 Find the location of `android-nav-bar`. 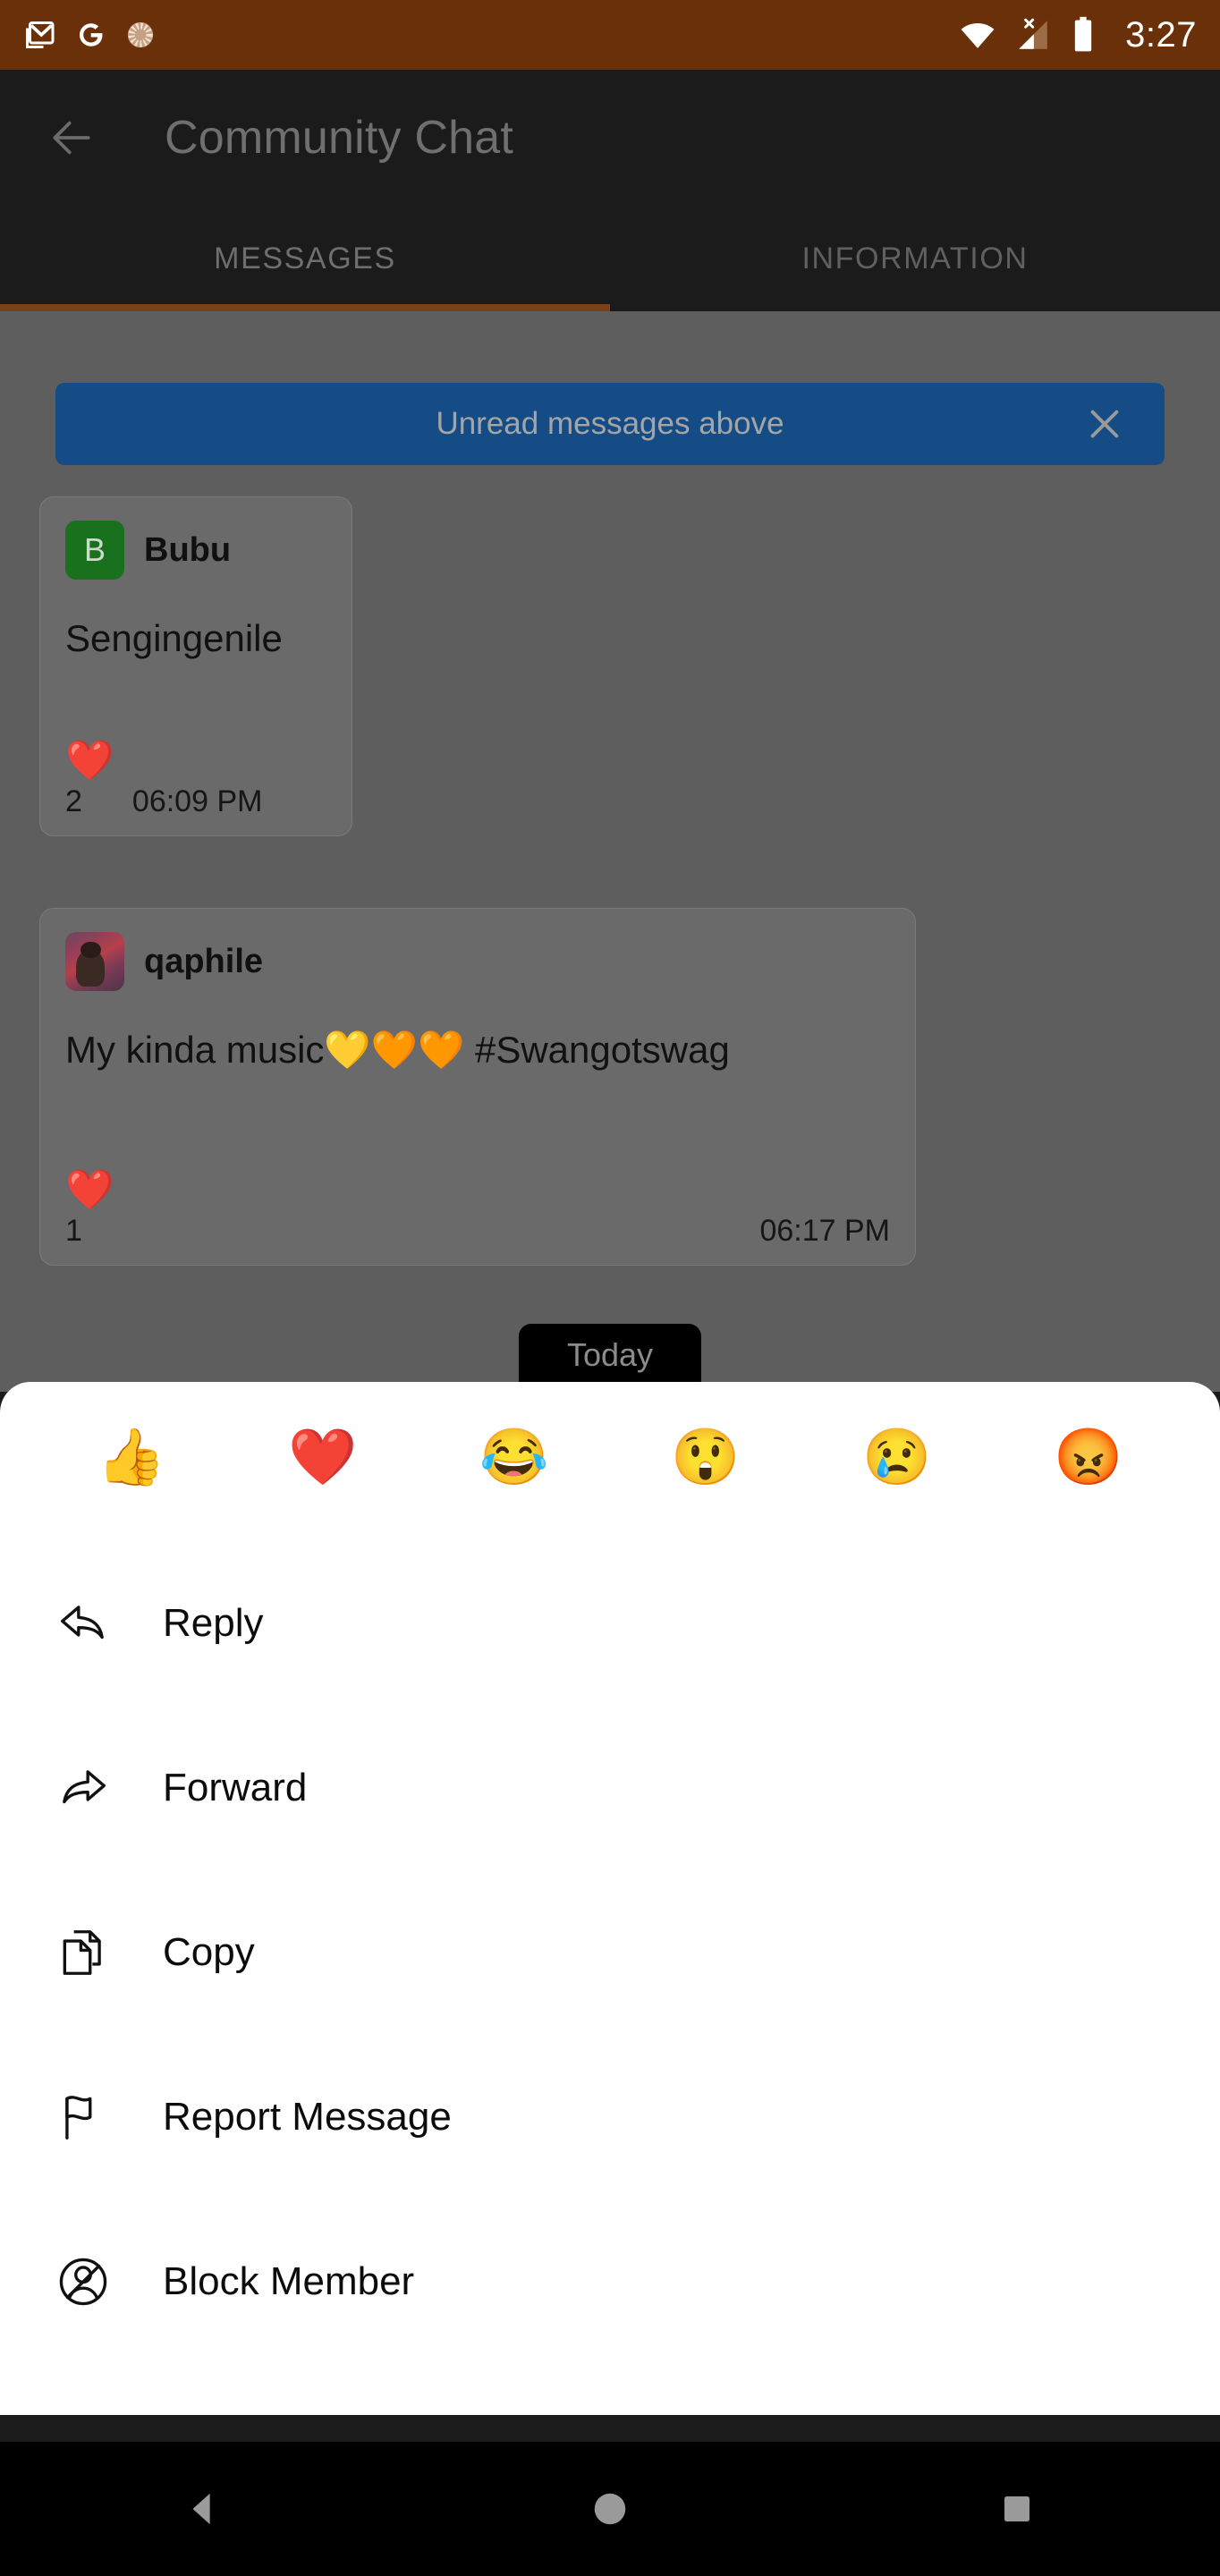

android-nav-bar is located at coordinates (610, 2509).